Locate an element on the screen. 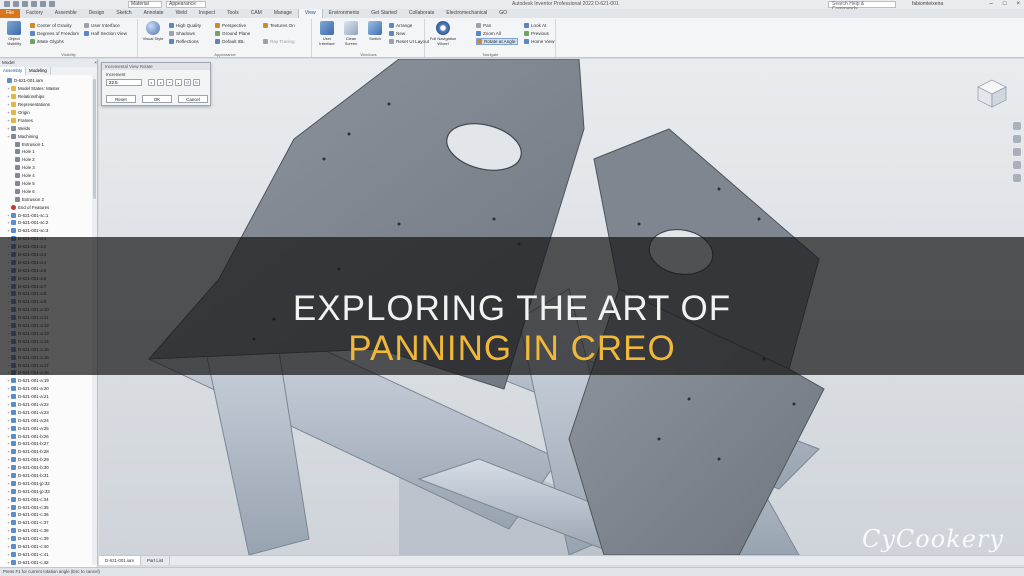 This screenshot has height=576, width=1024. browser-tree-item: + D-621-001-b:28 is located at coordinates (48, 452).